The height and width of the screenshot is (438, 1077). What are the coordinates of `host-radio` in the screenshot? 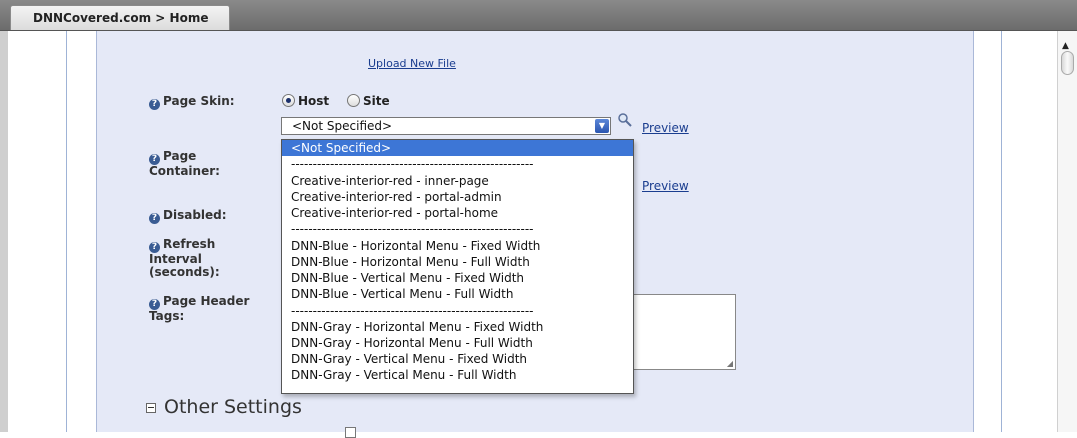 It's located at (288, 100).